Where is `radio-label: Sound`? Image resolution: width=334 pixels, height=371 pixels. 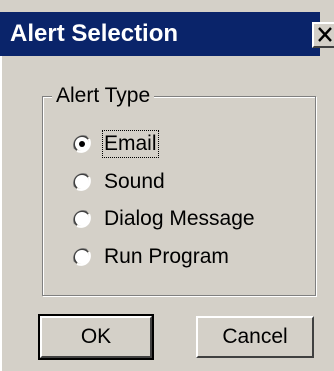 radio-label: Sound is located at coordinates (134, 181).